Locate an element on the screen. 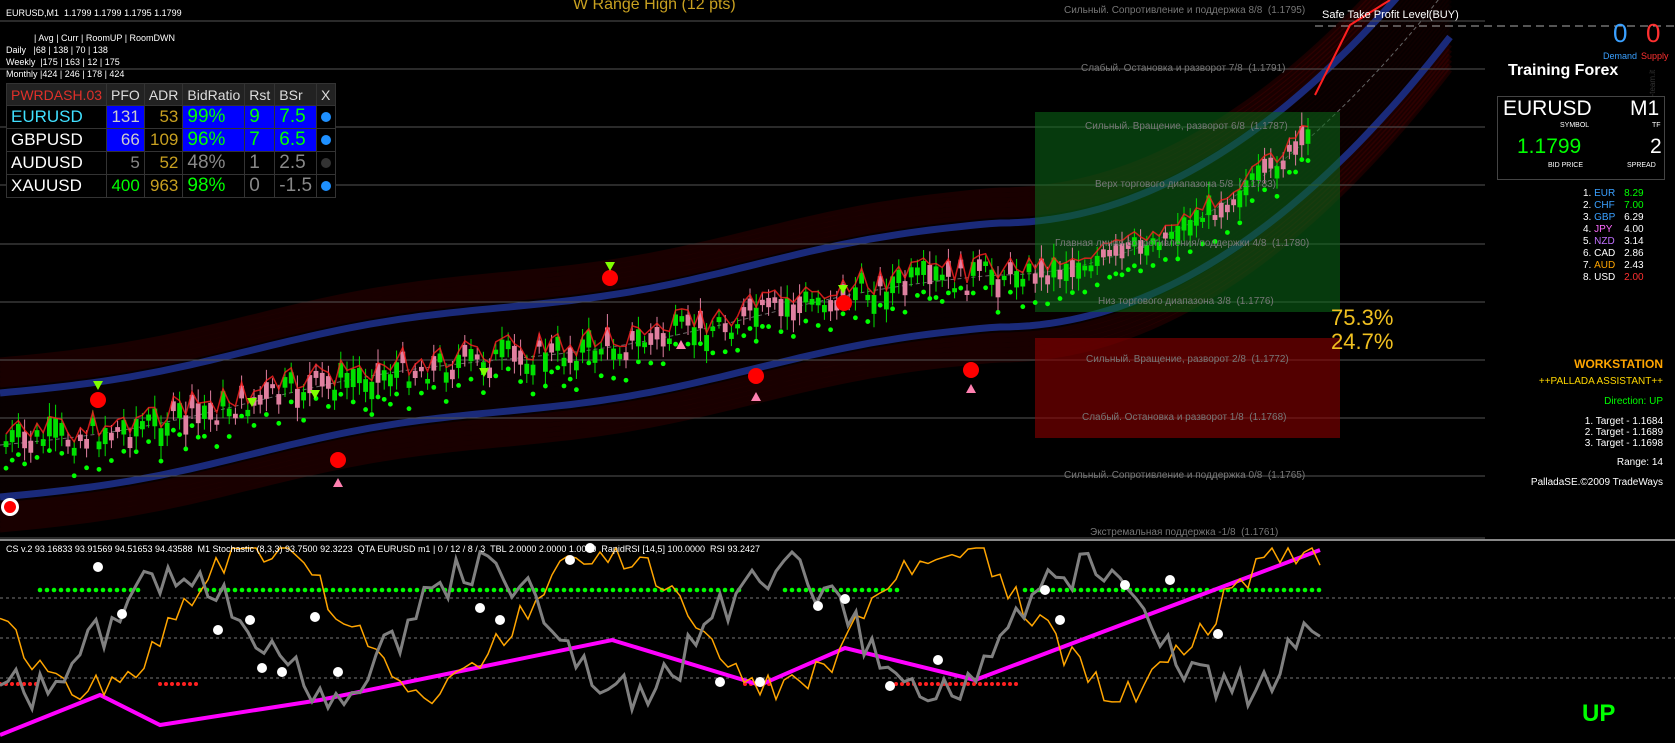 This screenshot has width=1675, height=743. row-bidratio: 99% is located at coordinates (214, 117).